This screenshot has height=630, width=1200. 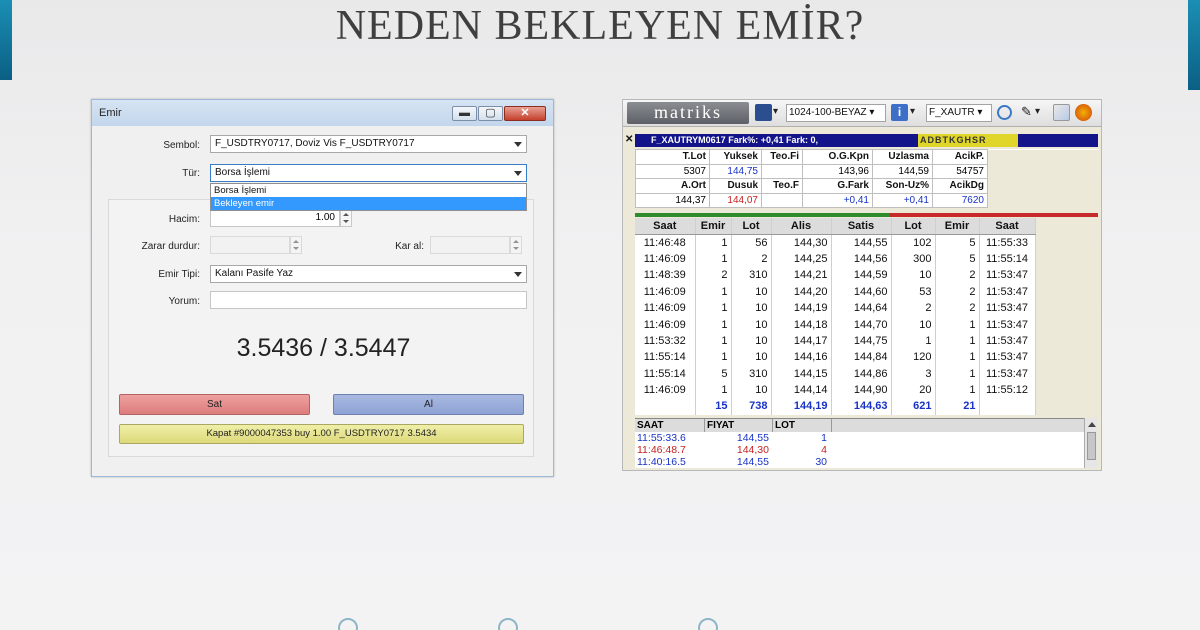 I want to click on pie-icon, so click(x=1083, y=112).